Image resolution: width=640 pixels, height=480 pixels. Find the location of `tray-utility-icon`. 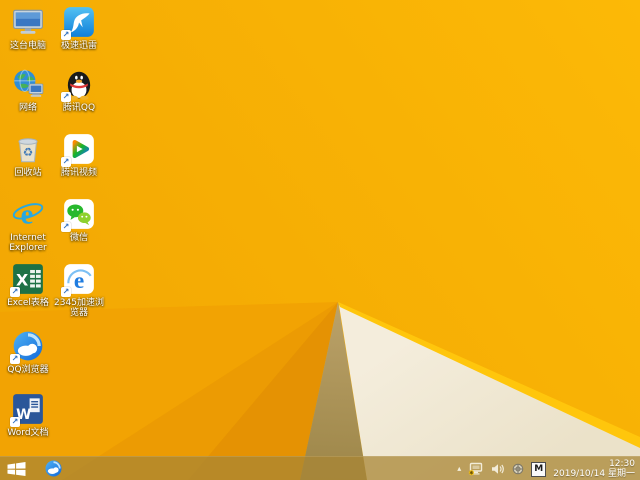

tray-utility-icon is located at coordinates (518, 469).